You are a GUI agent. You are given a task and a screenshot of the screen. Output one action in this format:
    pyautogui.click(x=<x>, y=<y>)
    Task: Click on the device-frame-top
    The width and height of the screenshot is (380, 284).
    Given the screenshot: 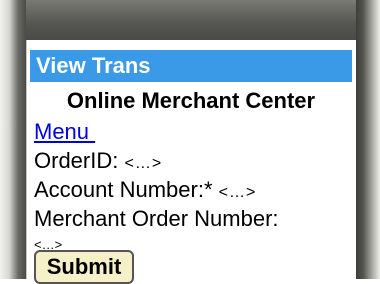 What is the action you would take?
    pyautogui.click(x=190, y=20)
    